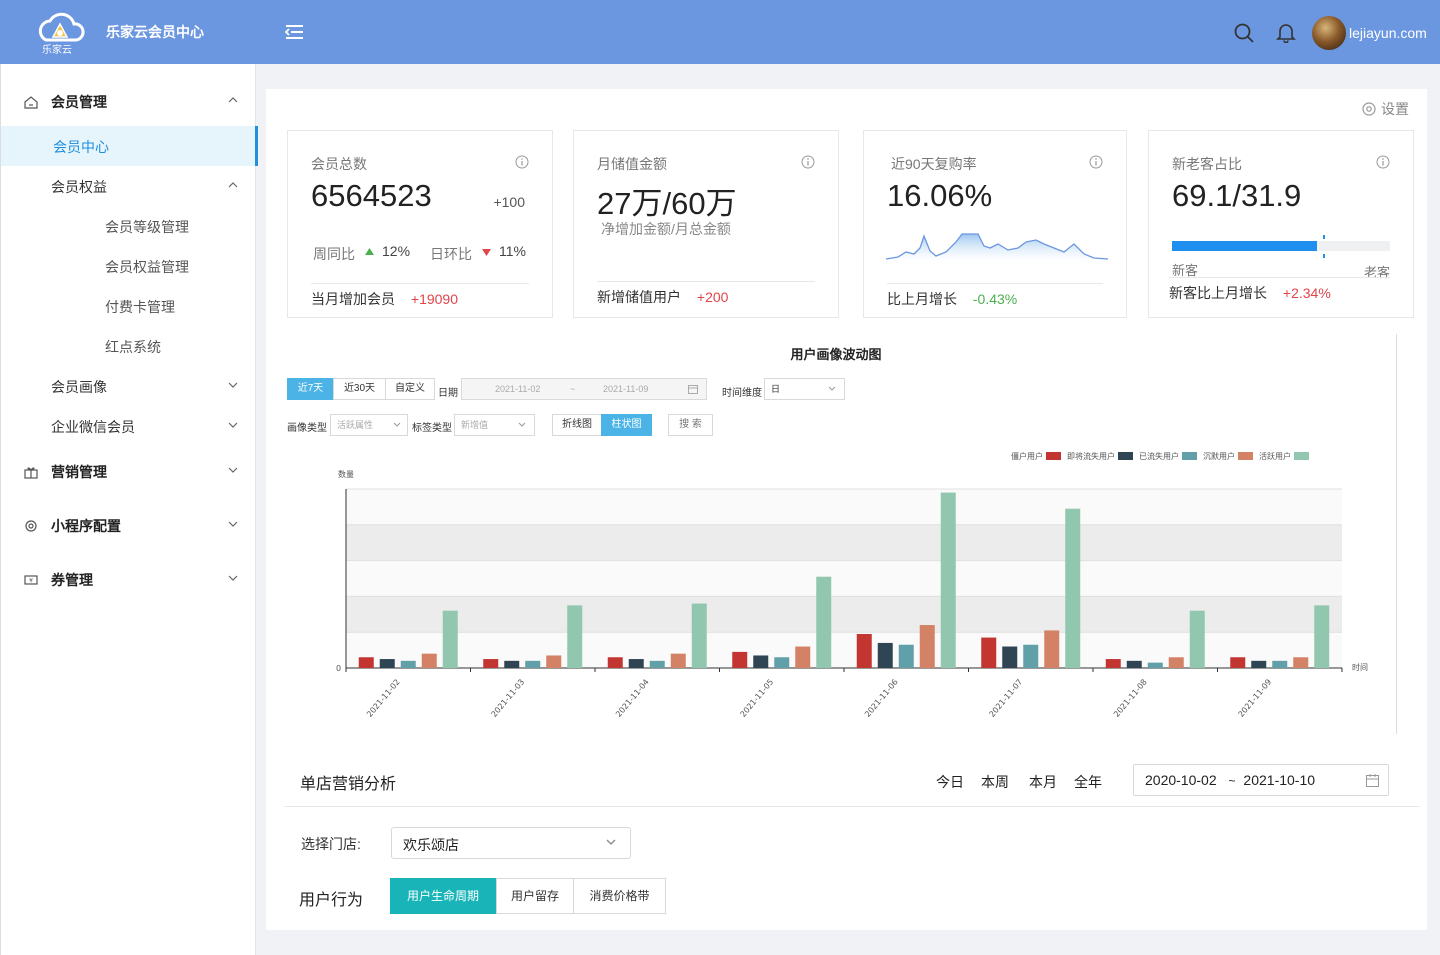 This screenshot has width=1440, height=955. I want to click on chart-search-button: 搜 索, so click(690, 425).